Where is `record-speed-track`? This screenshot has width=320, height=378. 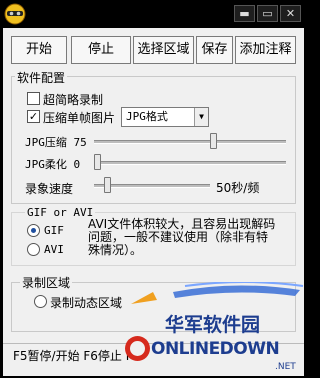
record-speed-track is located at coordinates (152, 186).